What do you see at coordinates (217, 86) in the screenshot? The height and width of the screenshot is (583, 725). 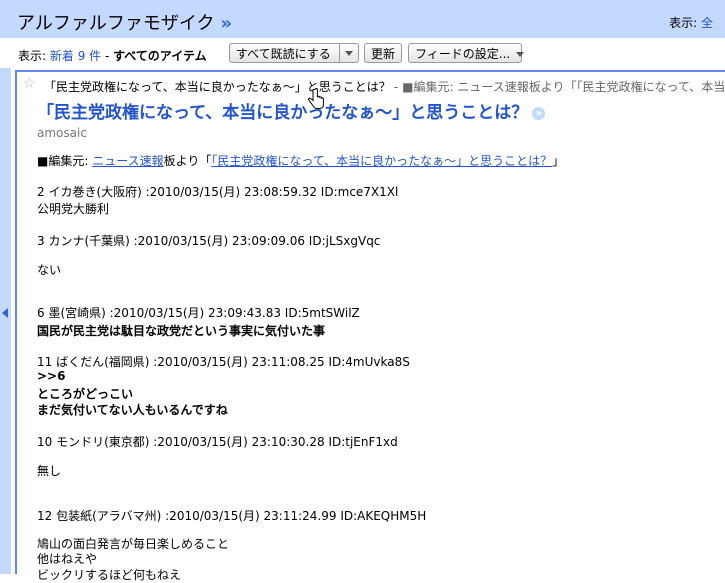 I see `entry-collapsed-title: 「民主党政権になって、本当に良かったなぁ～」と思うことは？` at bounding box center [217, 86].